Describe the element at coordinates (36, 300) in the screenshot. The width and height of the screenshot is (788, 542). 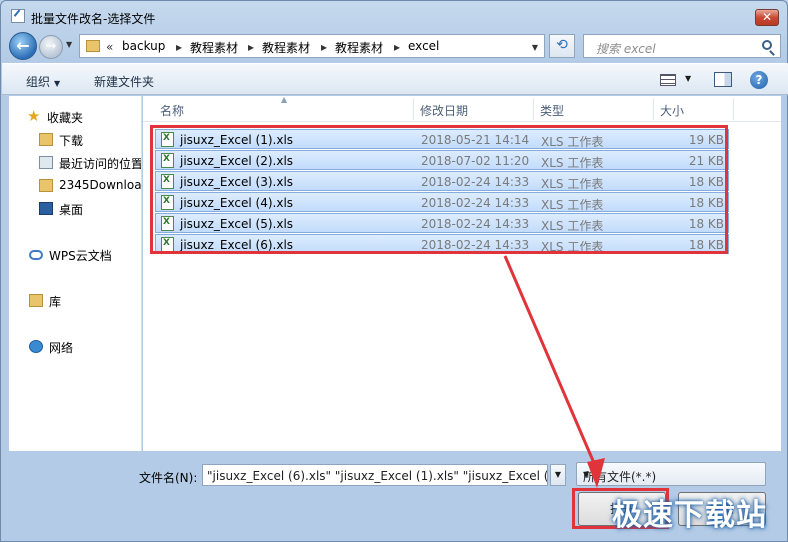
I see `library-icon` at that location.